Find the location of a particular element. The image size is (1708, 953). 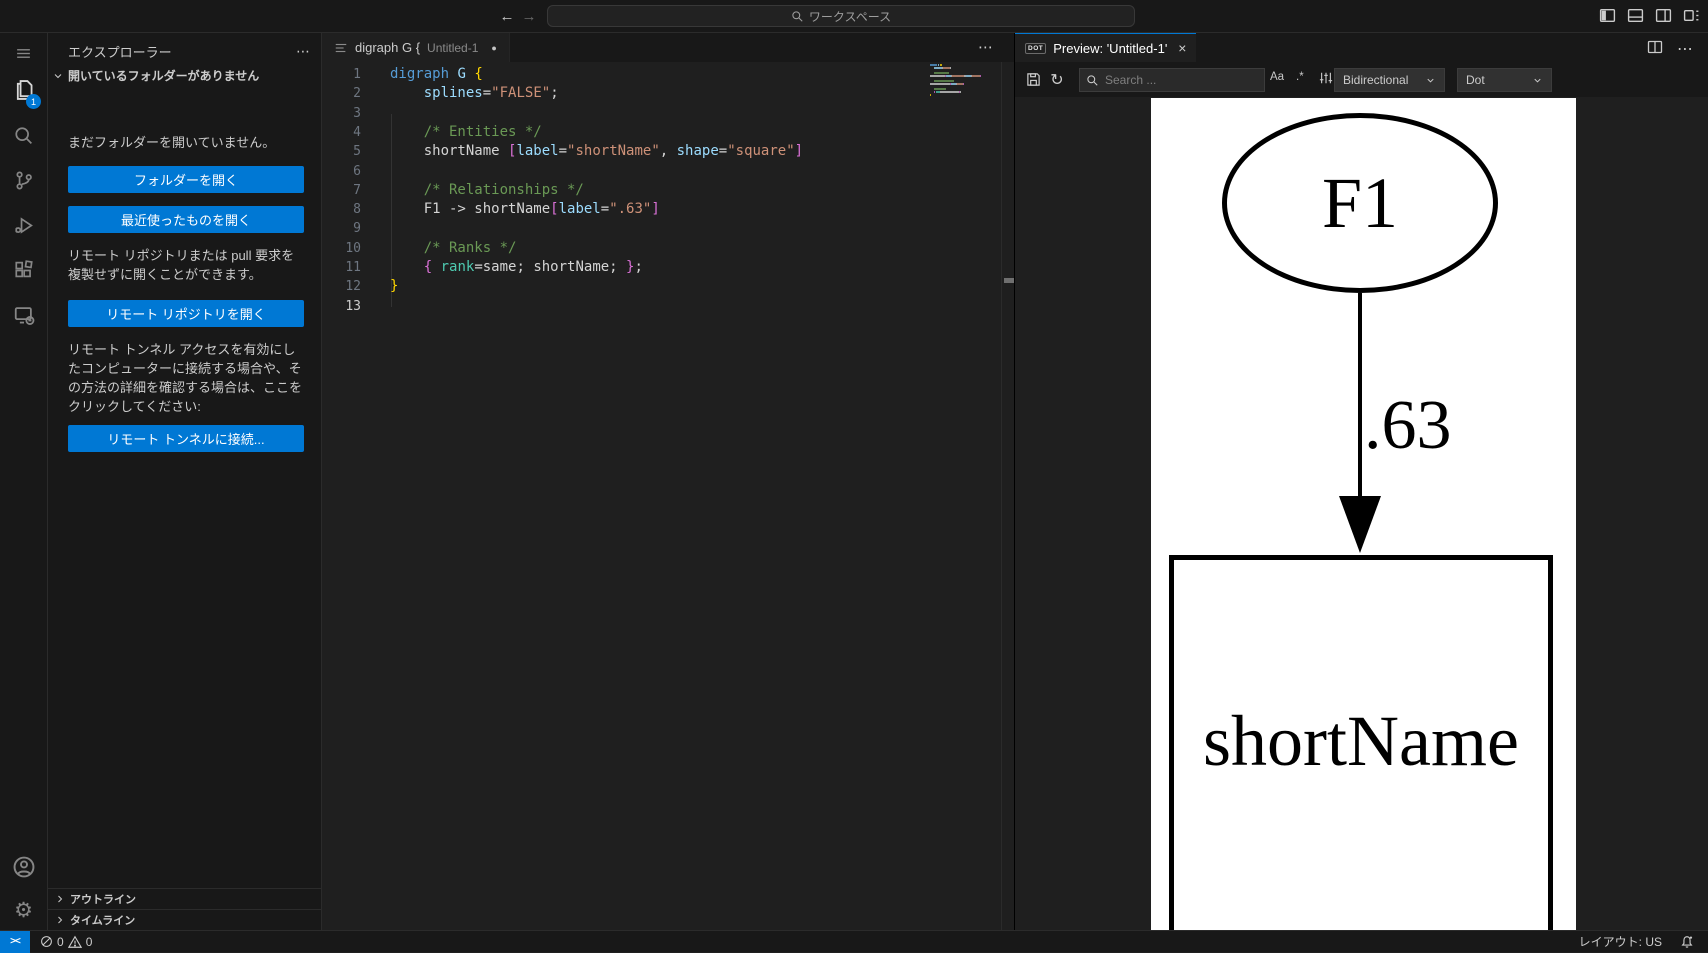

search-view-icon is located at coordinates (23, 135).